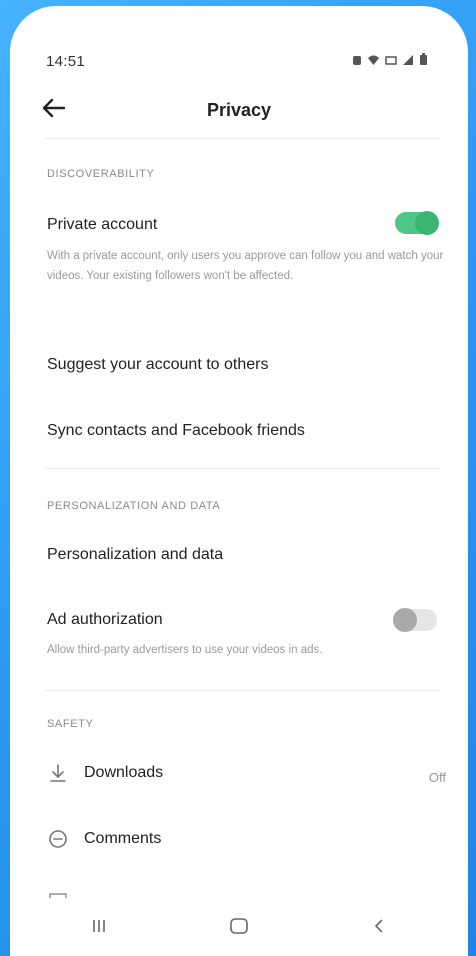 The image size is (476, 956). What do you see at coordinates (437, 777) in the screenshot?
I see `downloads-value: Off` at bounding box center [437, 777].